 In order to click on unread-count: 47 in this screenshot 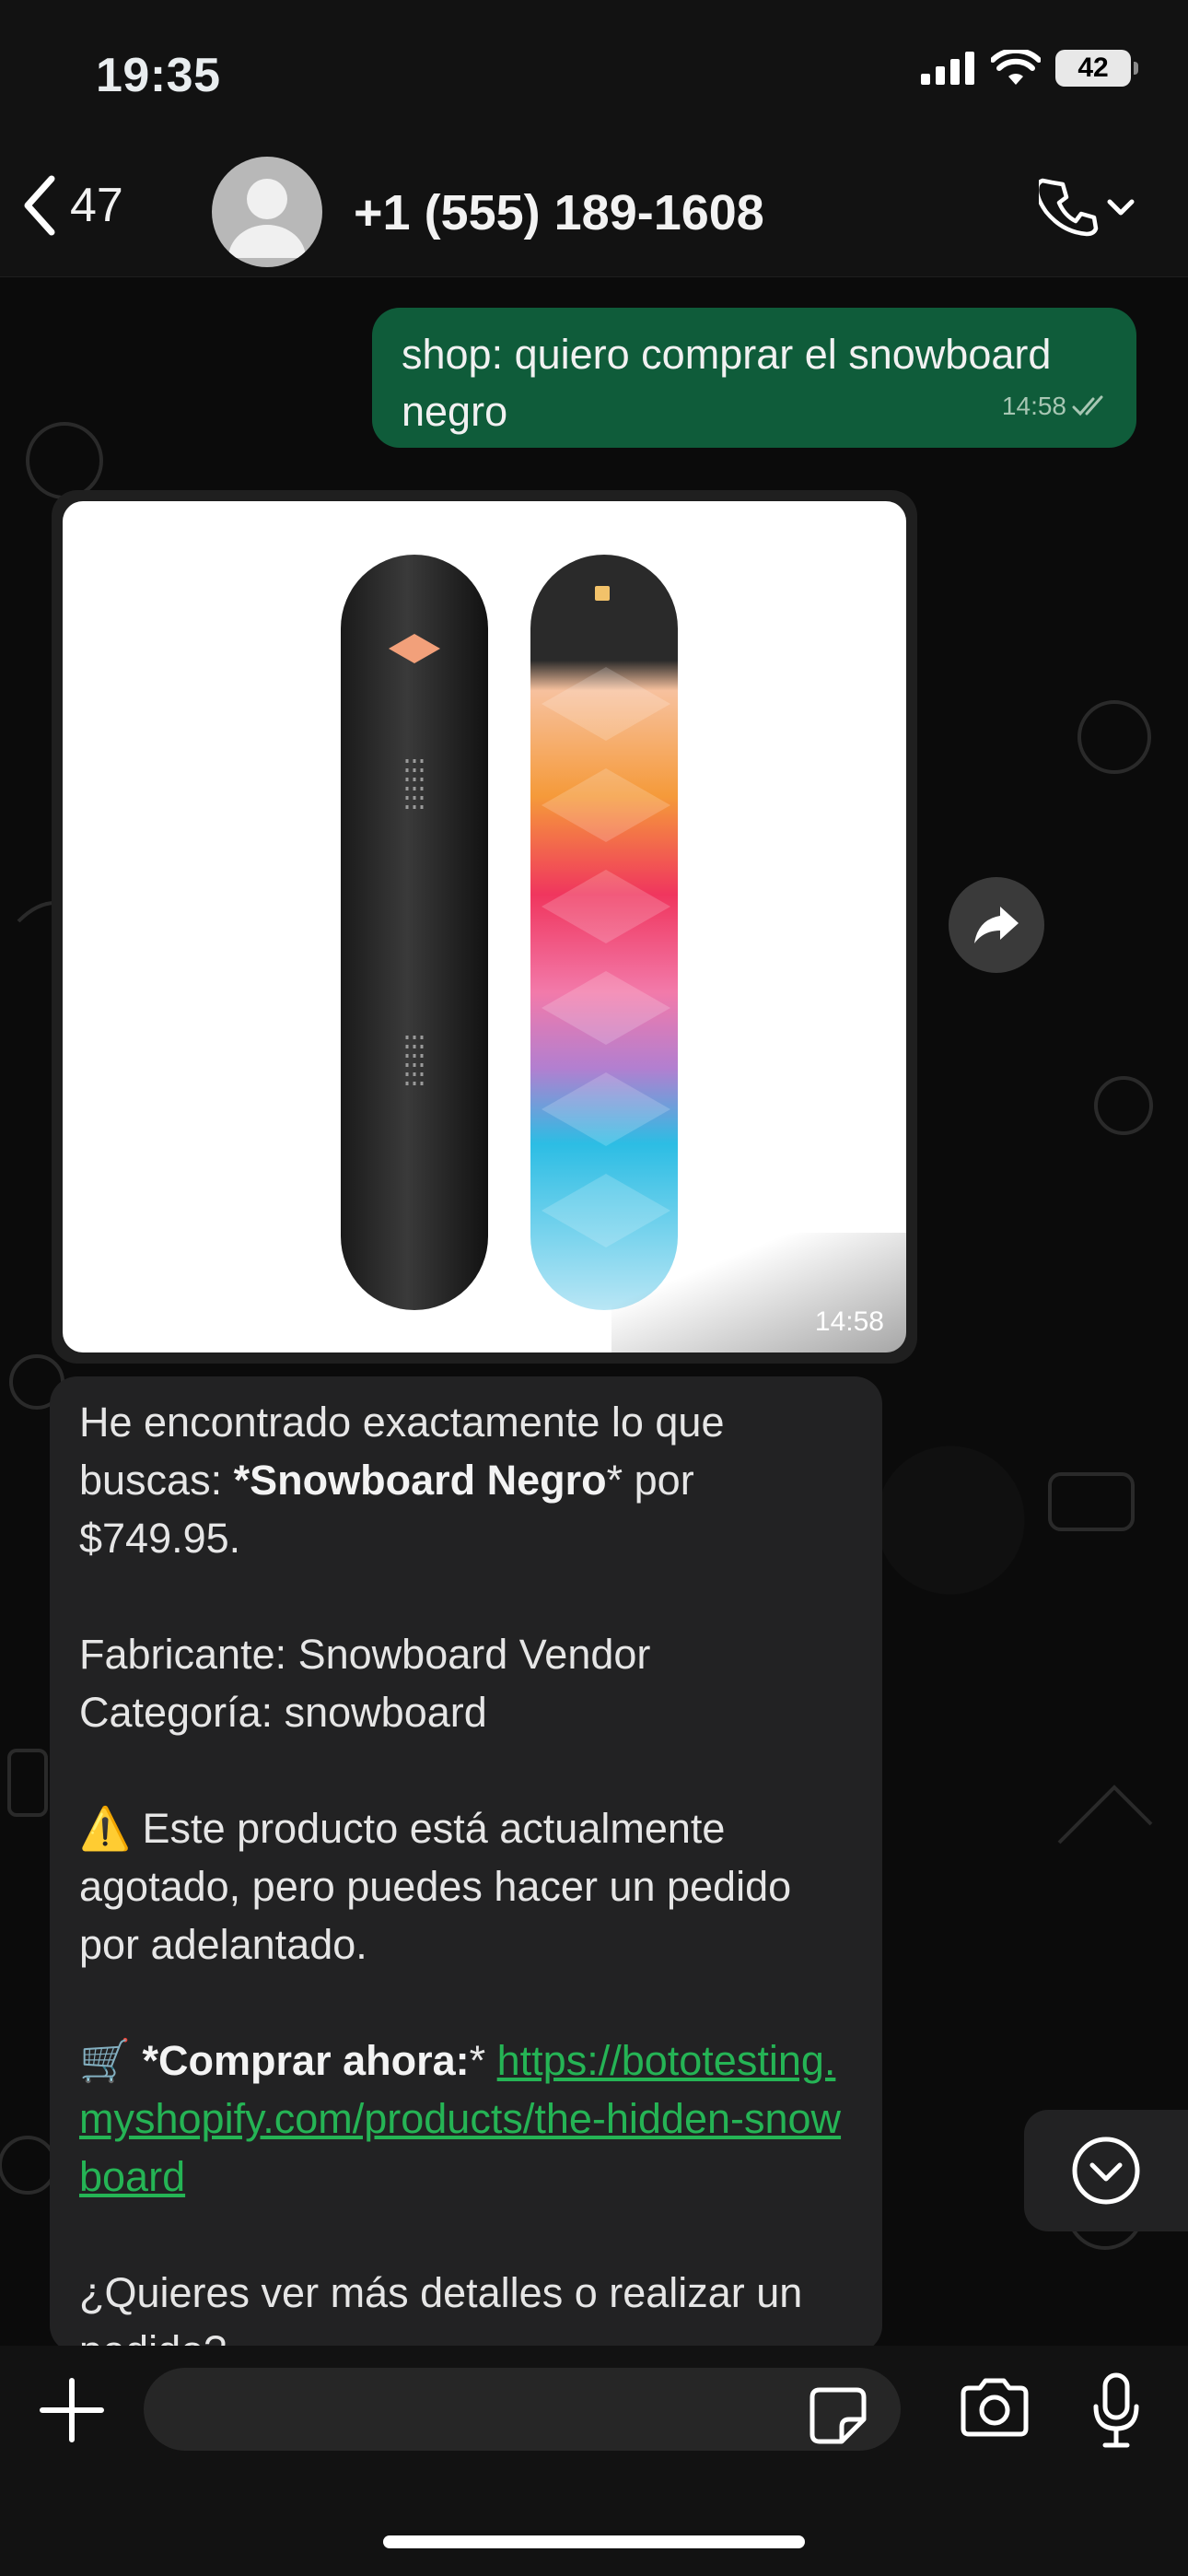, I will do `click(96, 205)`.